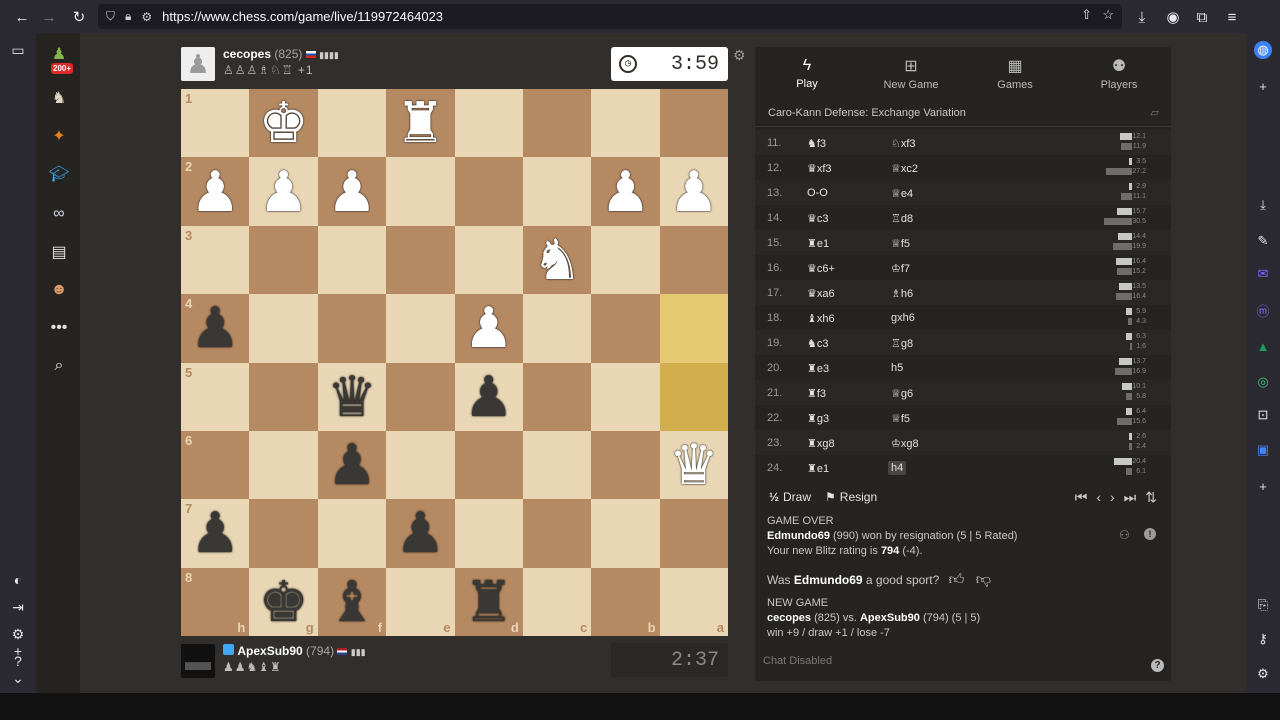  I want to click on square-b3, so click(625, 260).